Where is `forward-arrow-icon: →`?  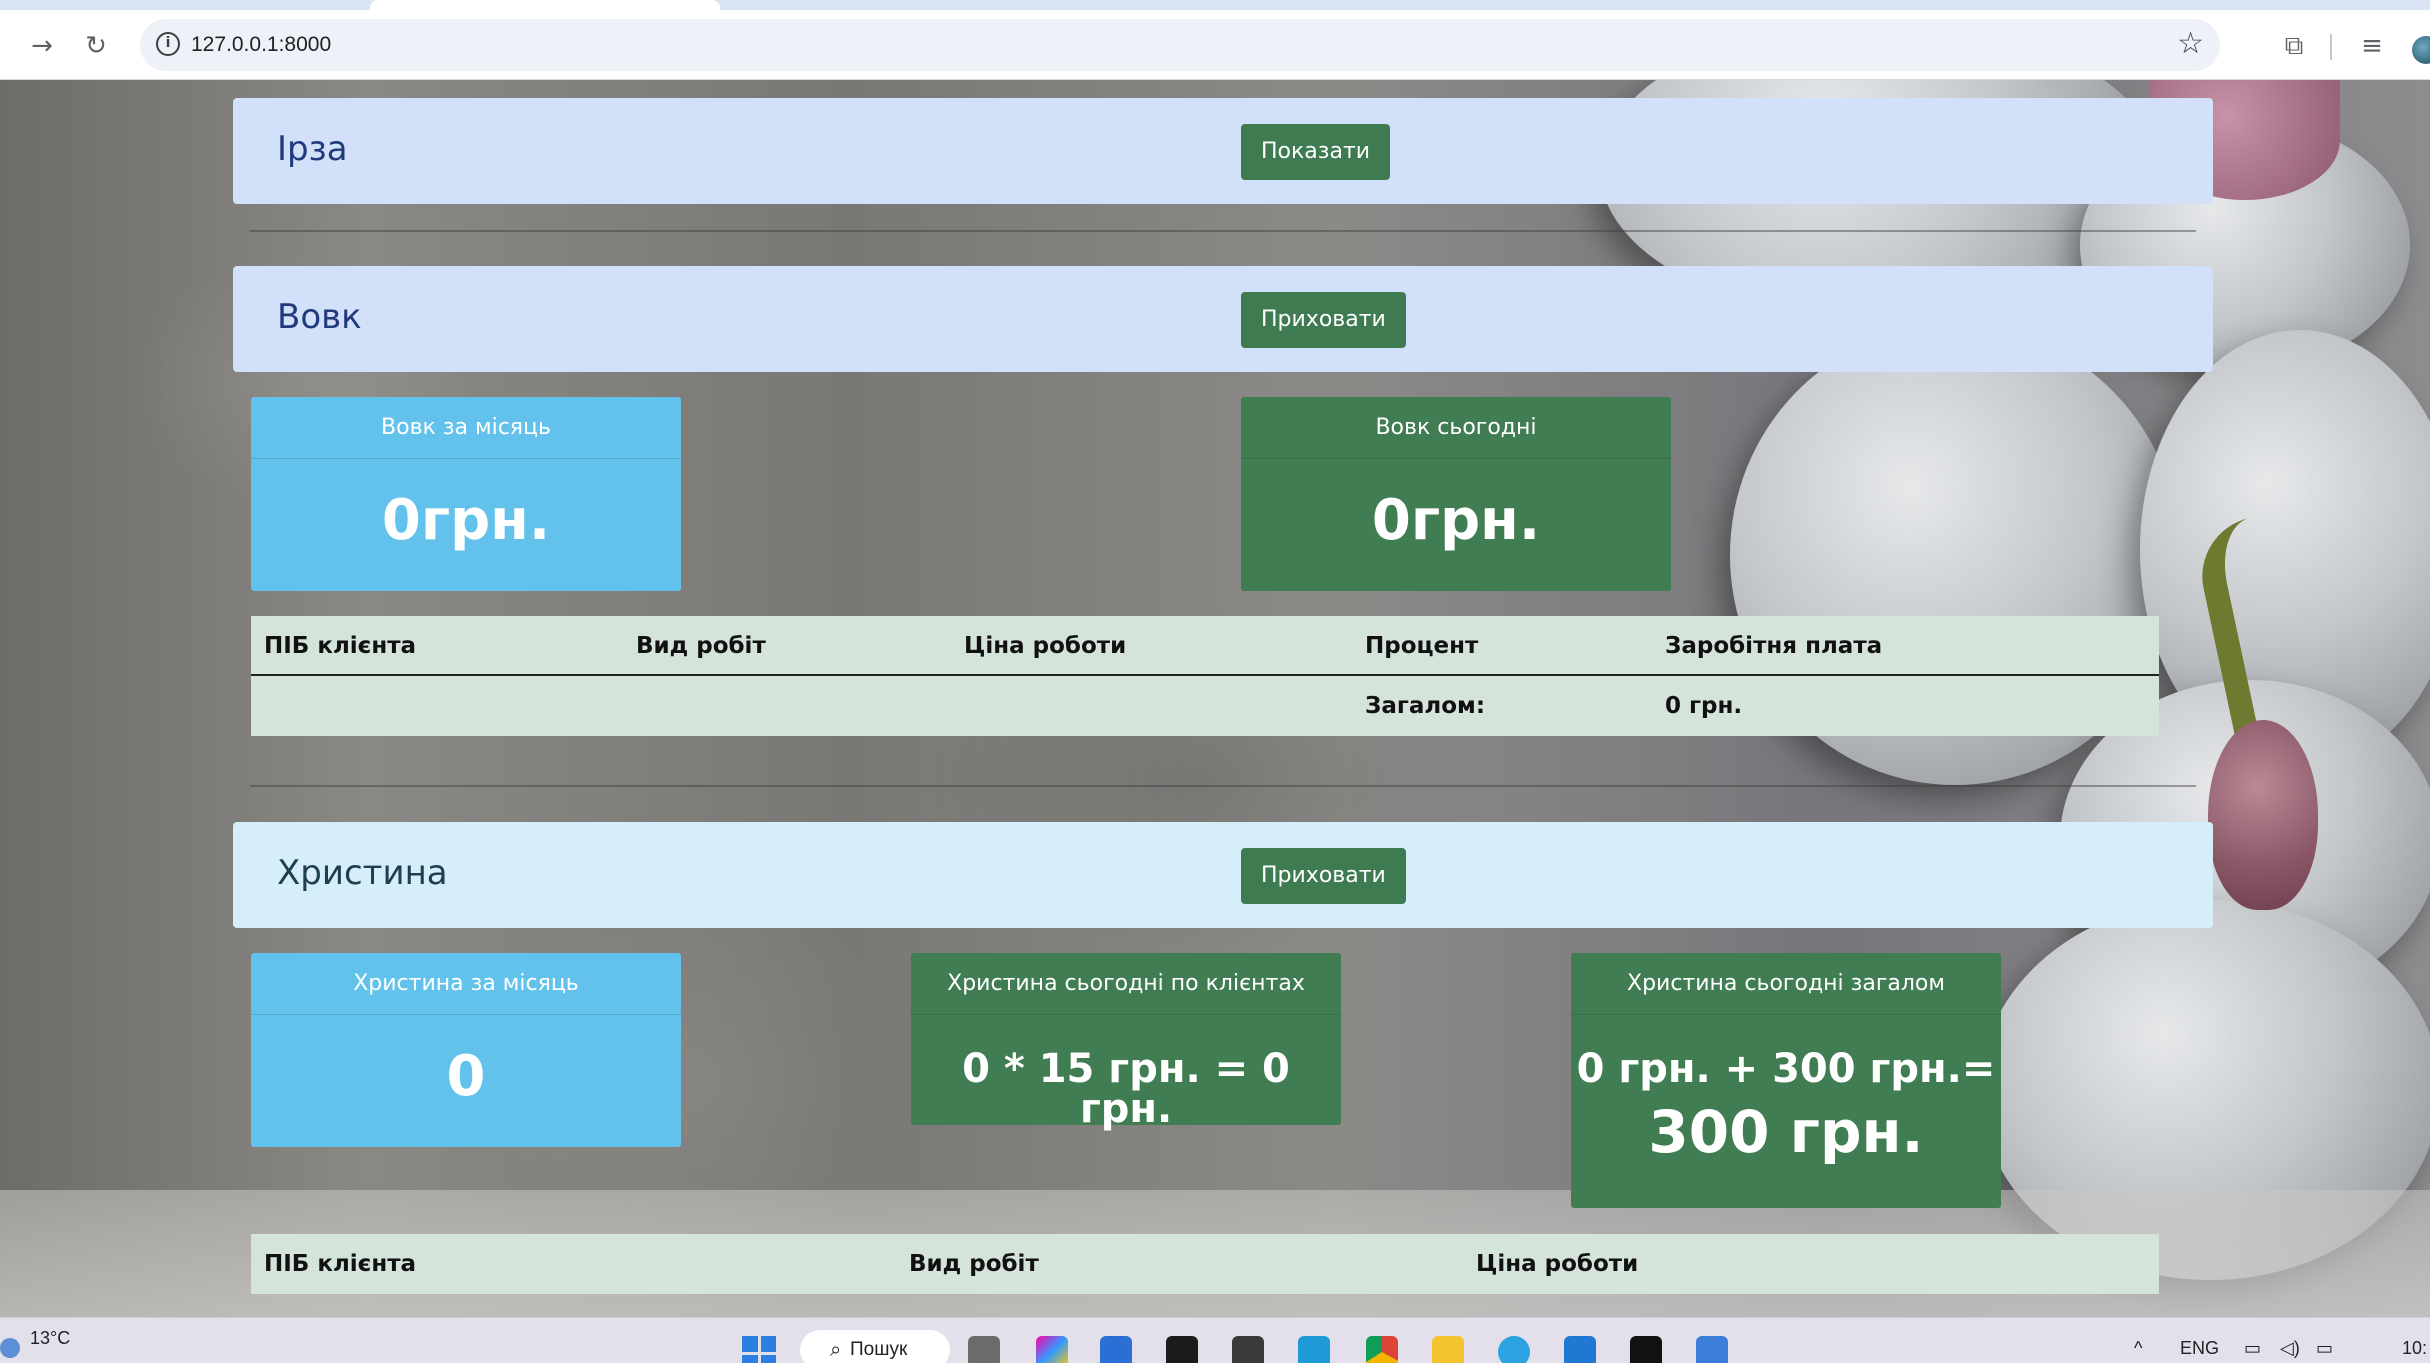 forward-arrow-icon: → is located at coordinates (42, 46).